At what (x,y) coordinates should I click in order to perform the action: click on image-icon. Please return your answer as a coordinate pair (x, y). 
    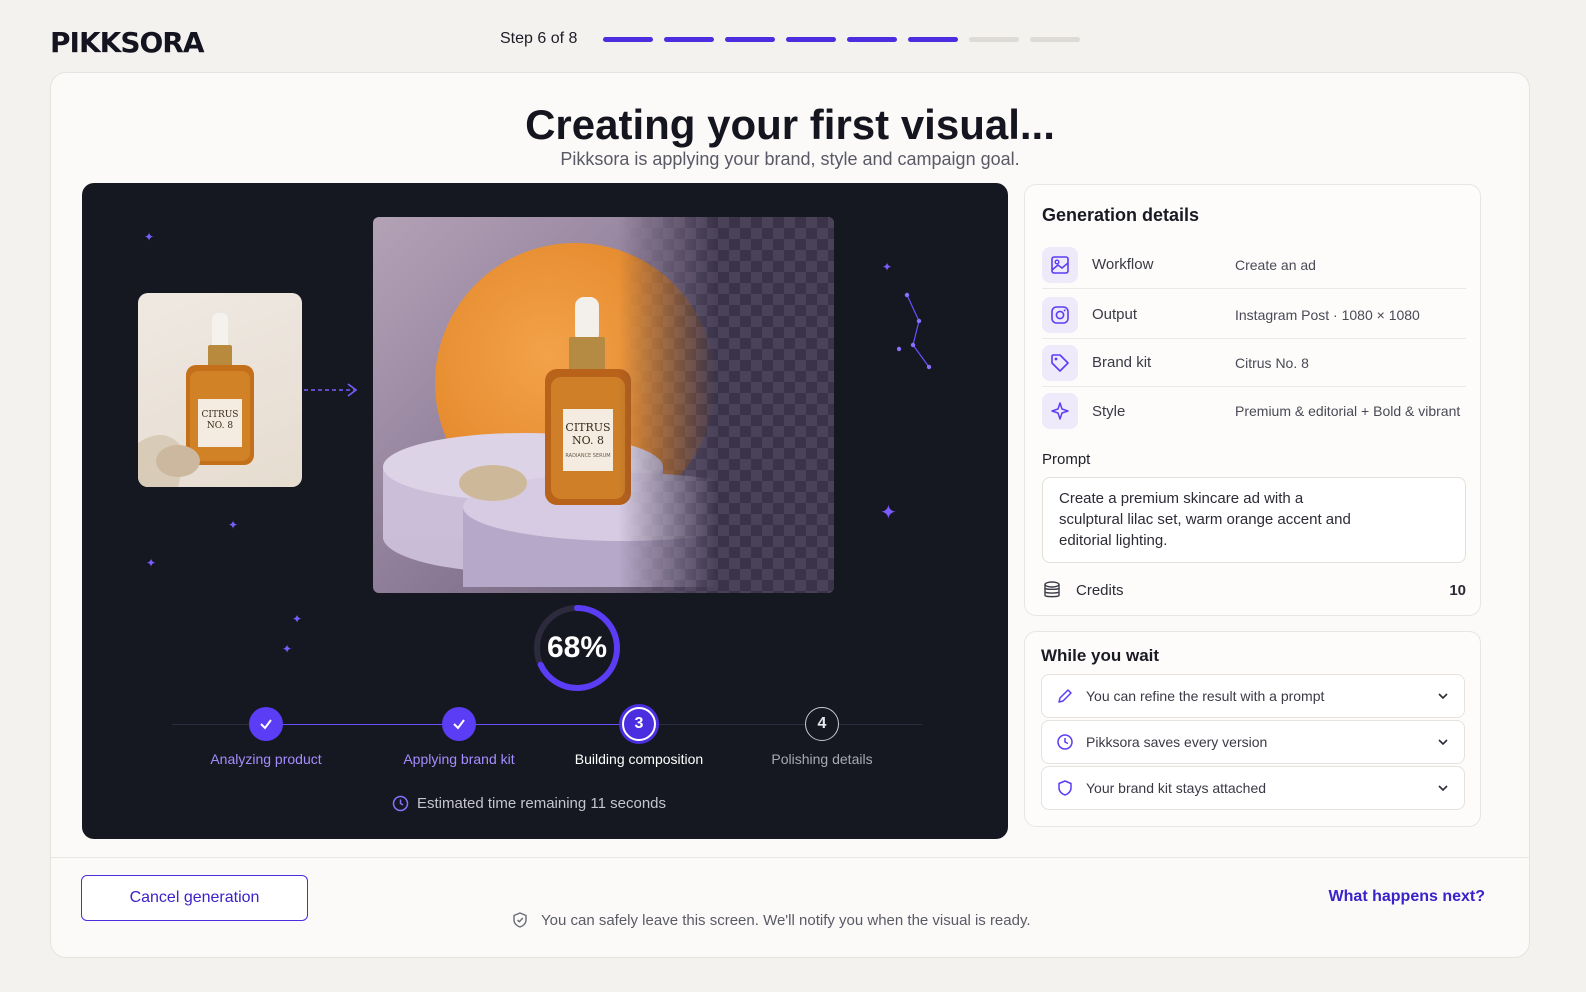
    Looking at the image, I should click on (1060, 264).